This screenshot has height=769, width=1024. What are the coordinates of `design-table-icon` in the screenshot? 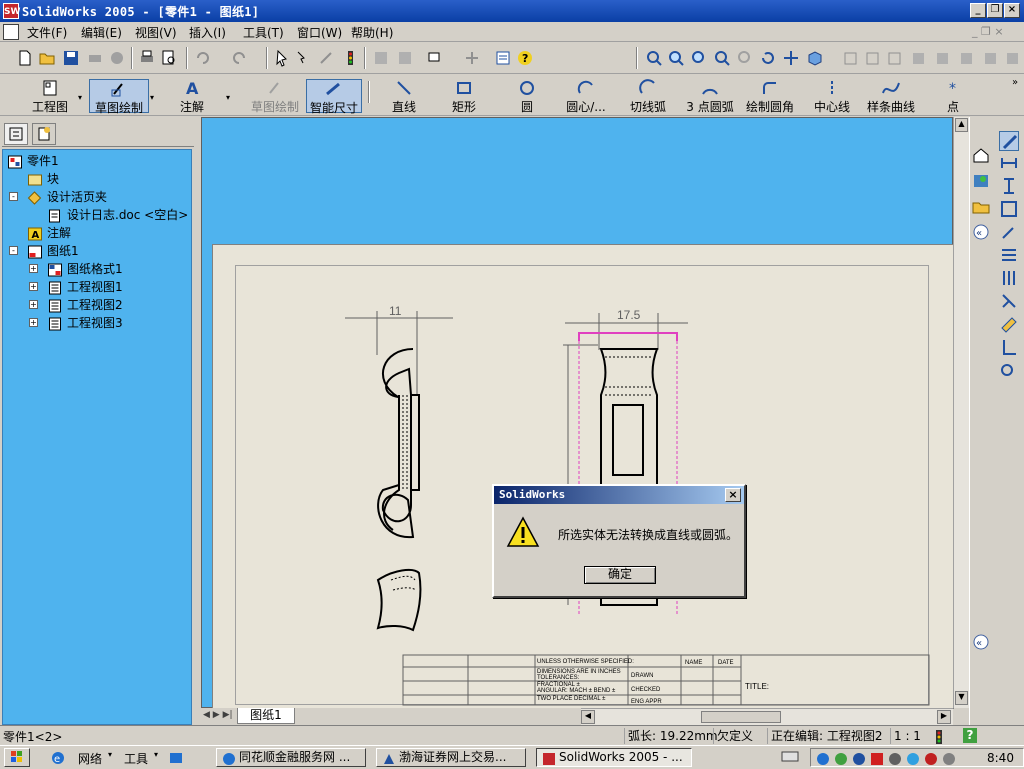 It's located at (436, 58).